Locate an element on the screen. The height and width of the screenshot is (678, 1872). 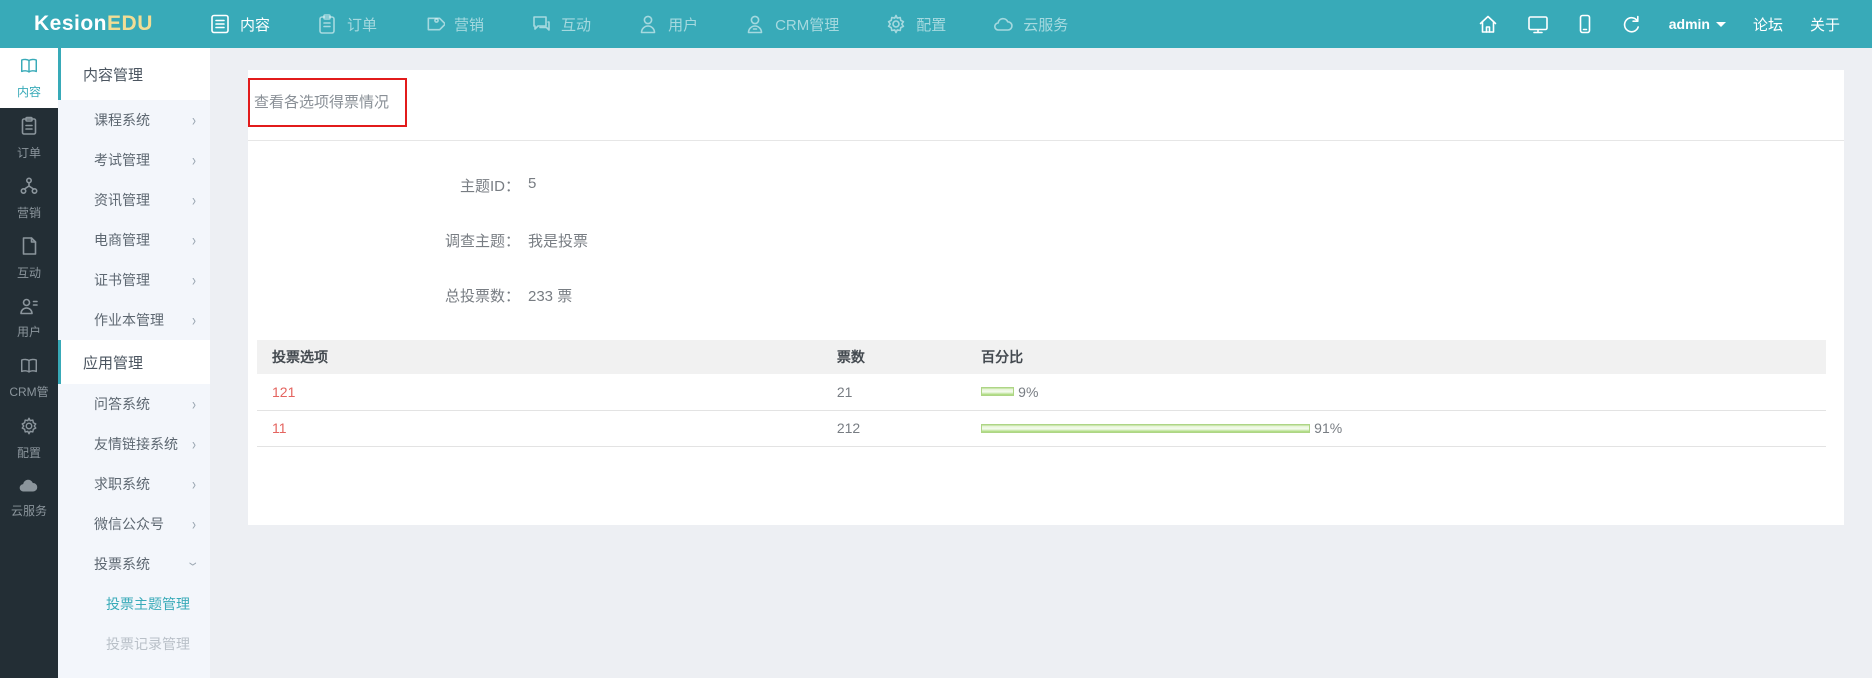
rail-label: 互动 is located at coordinates (28, 272).